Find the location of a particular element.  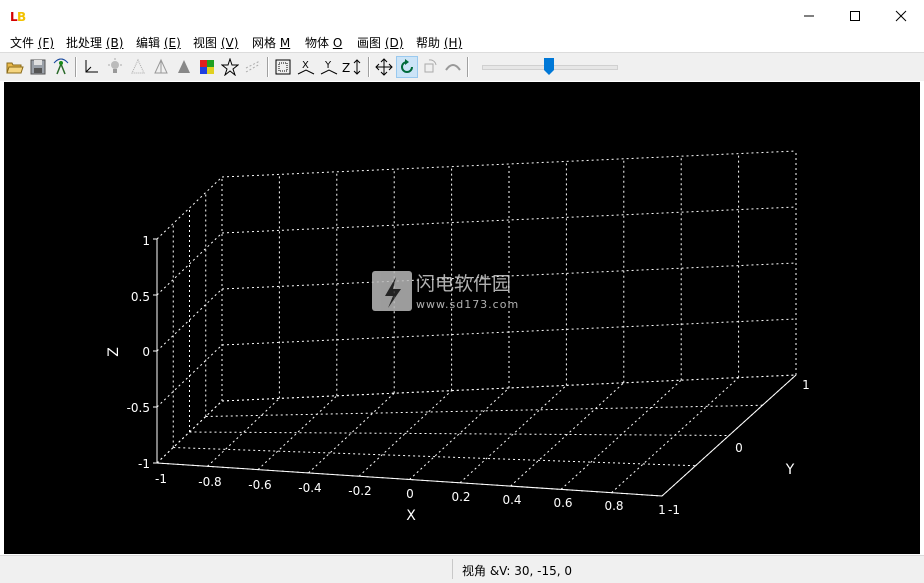

watermark-url: www.sd173.com is located at coordinates (467, 304).